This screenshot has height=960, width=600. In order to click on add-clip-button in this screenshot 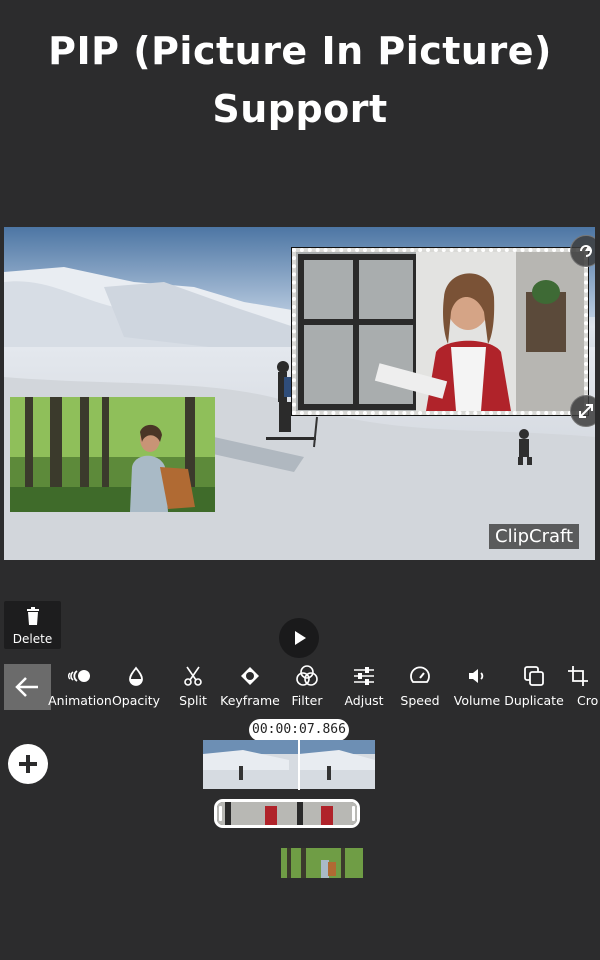, I will do `click(28, 764)`.